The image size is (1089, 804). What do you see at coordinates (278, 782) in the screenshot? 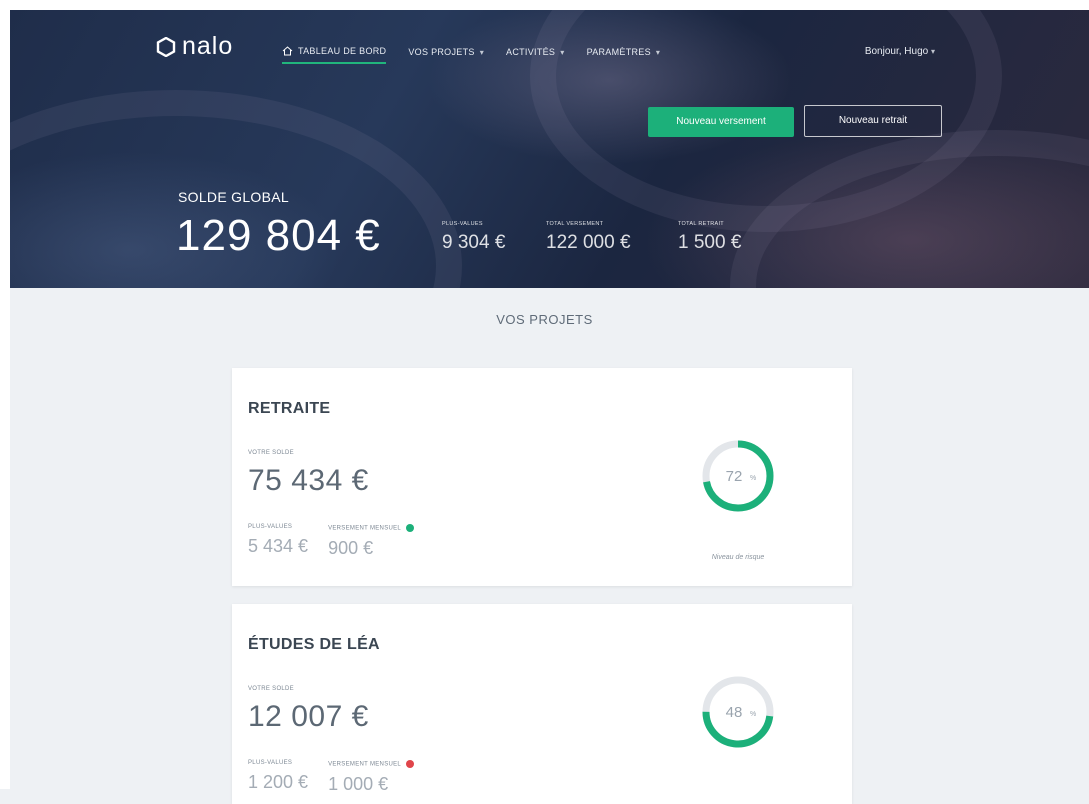
I see `gains-value: 1 200 €` at bounding box center [278, 782].